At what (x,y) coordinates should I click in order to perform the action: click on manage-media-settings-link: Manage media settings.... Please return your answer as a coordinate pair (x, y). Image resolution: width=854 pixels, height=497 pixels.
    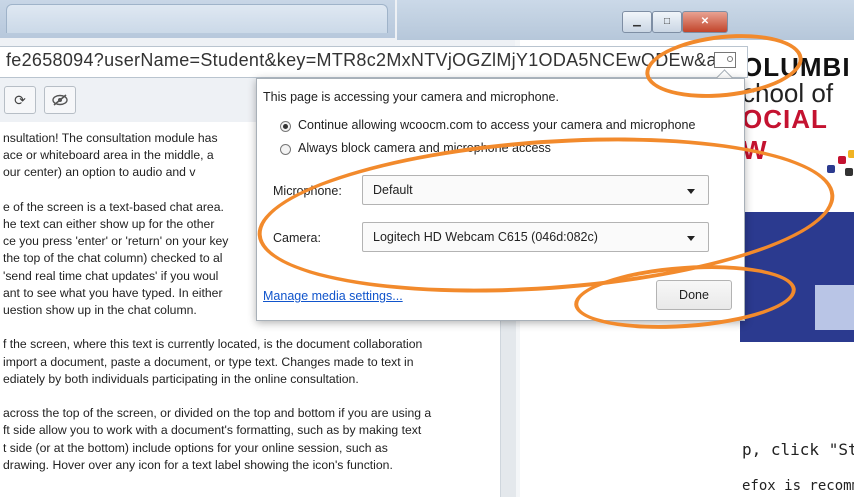
    Looking at the image, I should click on (333, 296).